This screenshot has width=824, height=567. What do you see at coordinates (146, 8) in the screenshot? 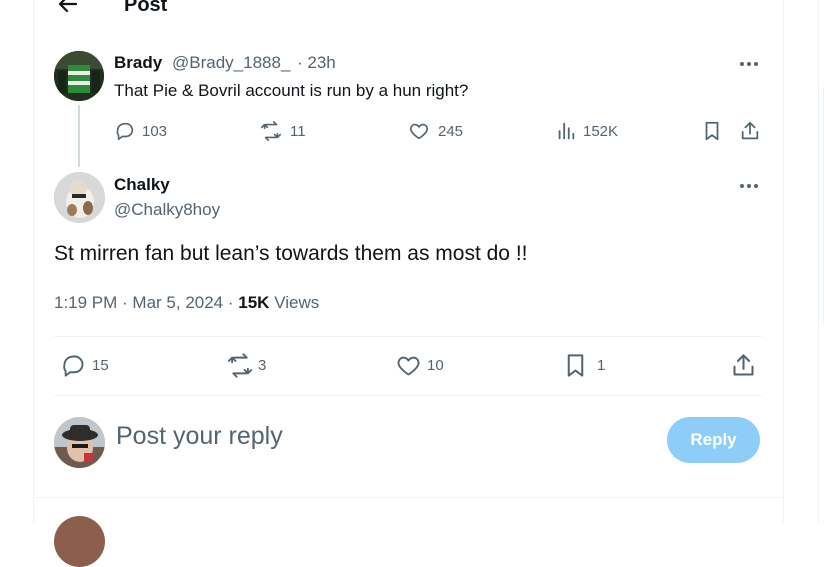
I see `page-title: Post` at bounding box center [146, 8].